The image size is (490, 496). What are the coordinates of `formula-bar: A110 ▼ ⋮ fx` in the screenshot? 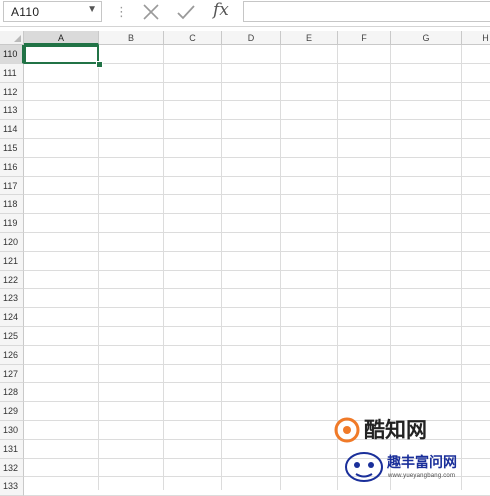 It's located at (245, 13).